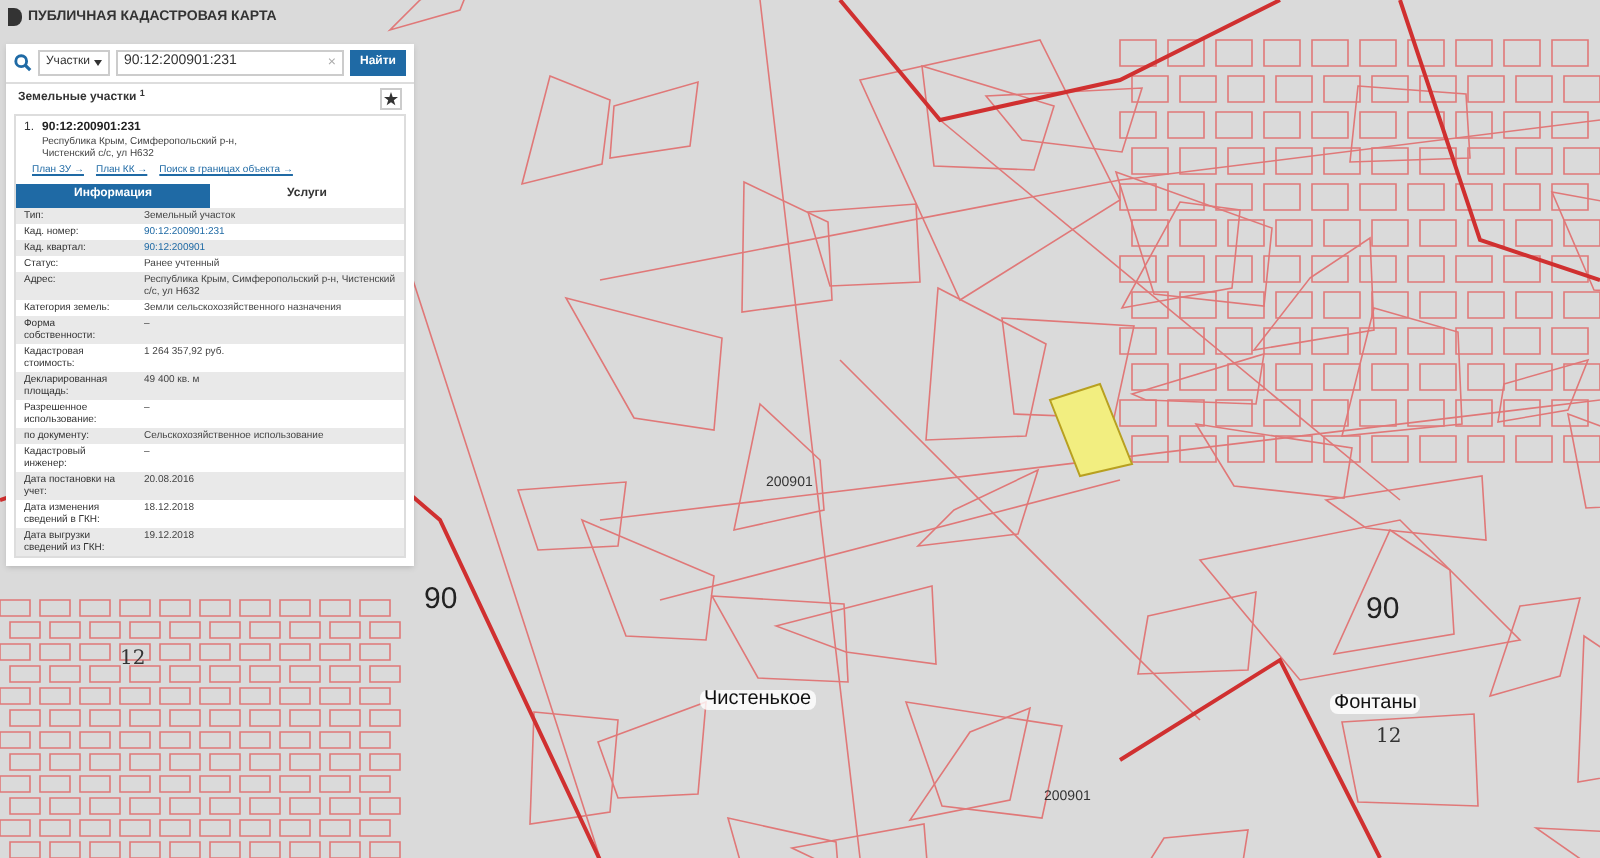 The image size is (1600, 858). Describe the element at coordinates (1375, 704) in the screenshot. I see `map-label: Фонтаны` at that location.